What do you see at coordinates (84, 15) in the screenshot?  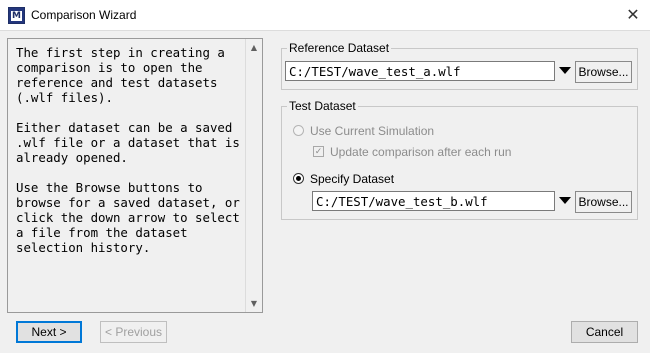 I see `window-title: Comparison Wizard` at bounding box center [84, 15].